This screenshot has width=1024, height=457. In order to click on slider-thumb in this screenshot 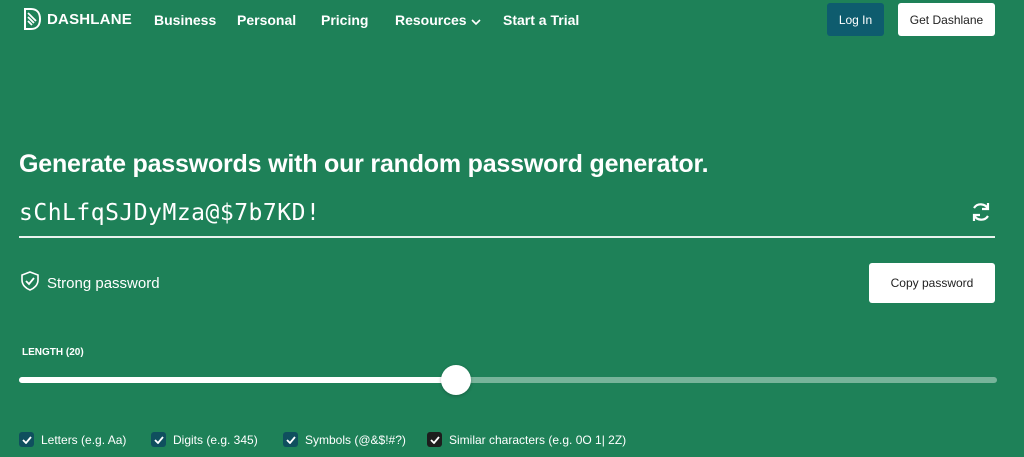, I will do `click(456, 380)`.